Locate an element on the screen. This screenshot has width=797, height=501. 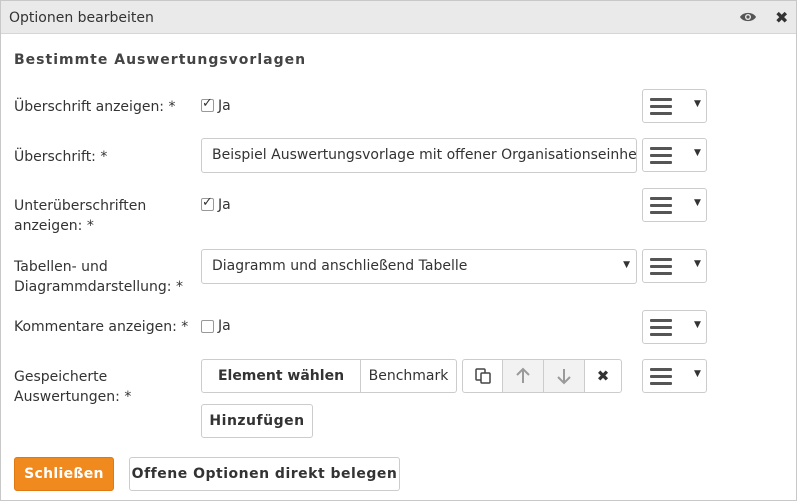
show-subheadings-check-label: Ja is located at coordinates (224, 205).